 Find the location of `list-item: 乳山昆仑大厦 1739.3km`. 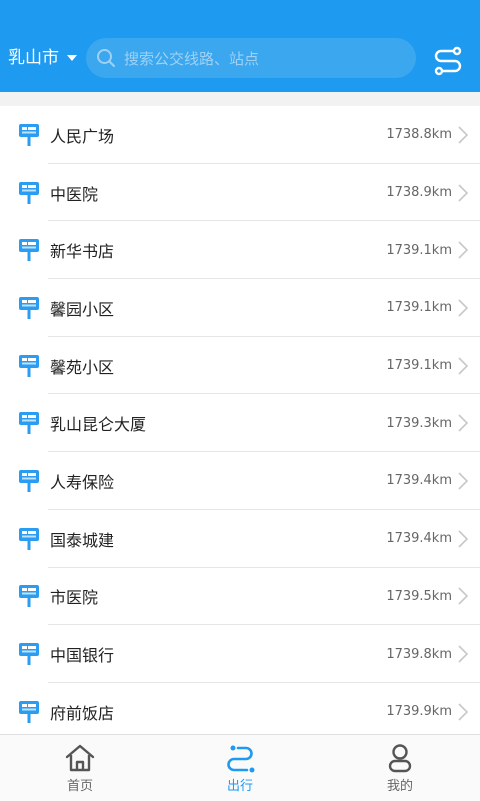

list-item: 乳山昆仑大厦 1739.3km is located at coordinates (240, 423).